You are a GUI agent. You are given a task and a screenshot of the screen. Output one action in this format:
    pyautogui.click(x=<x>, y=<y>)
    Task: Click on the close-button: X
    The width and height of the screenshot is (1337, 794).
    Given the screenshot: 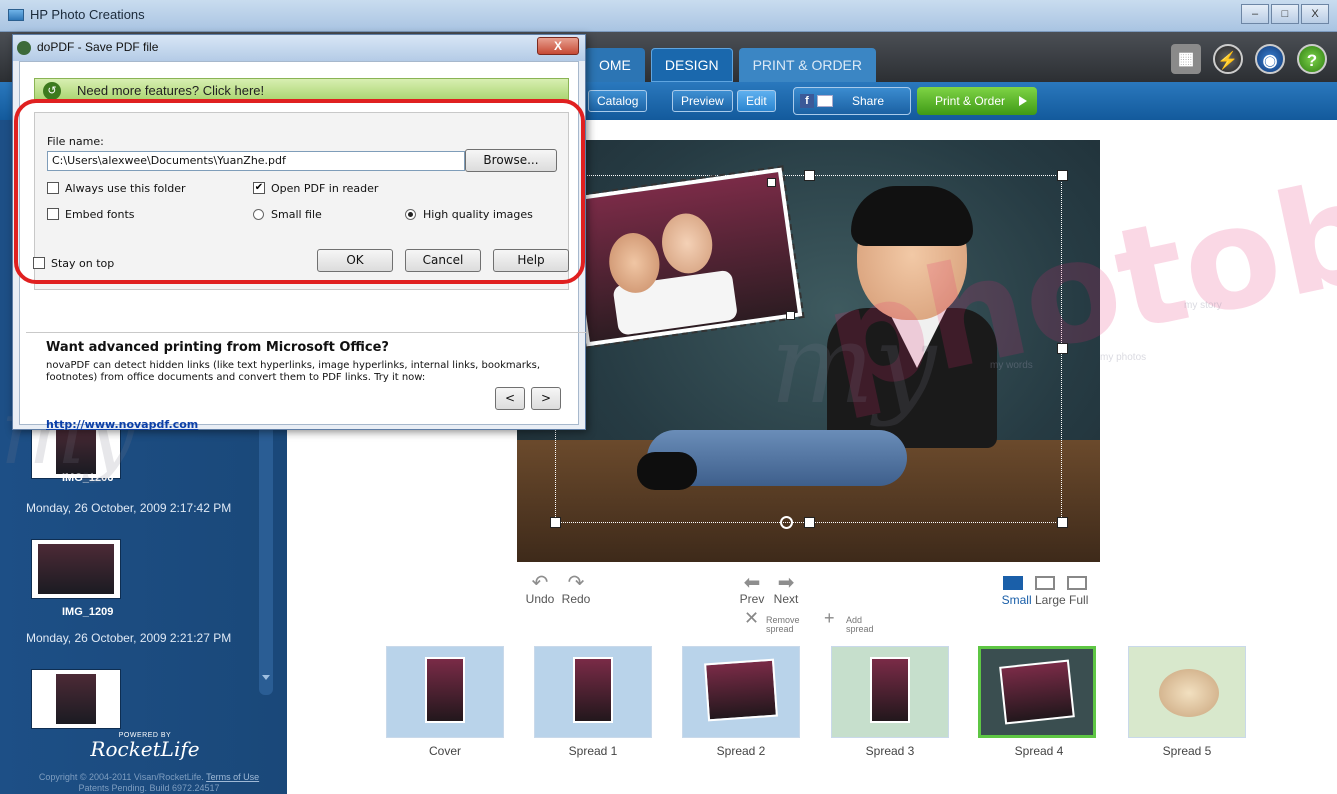 What is the action you would take?
    pyautogui.click(x=1315, y=14)
    